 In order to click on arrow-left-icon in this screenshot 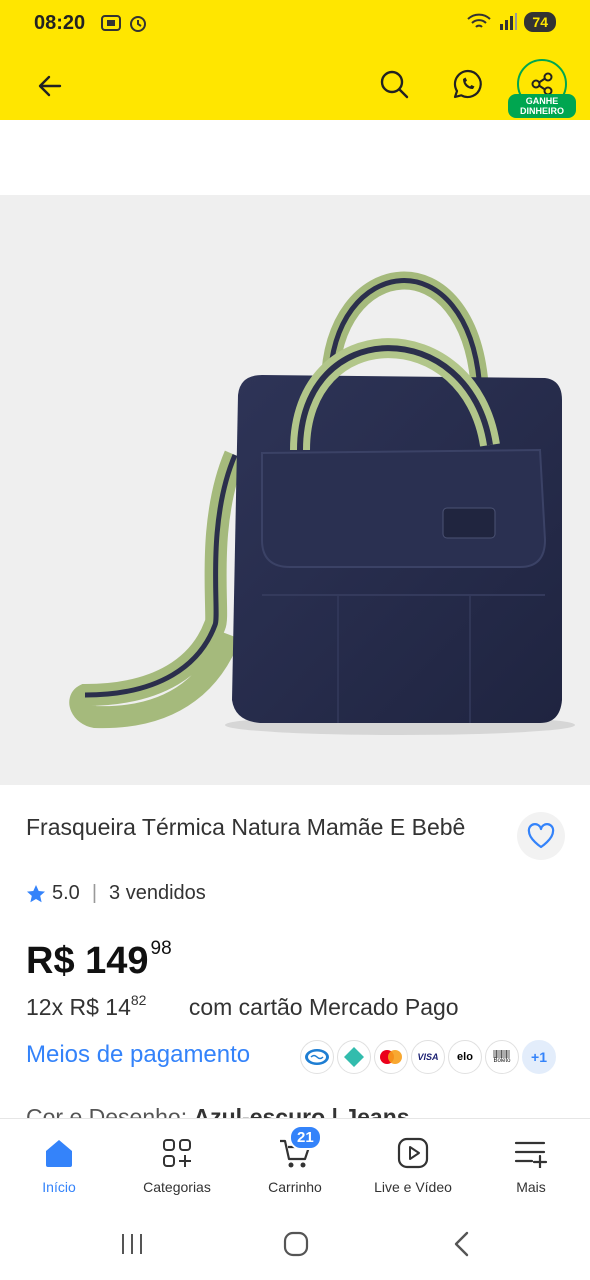, I will do `click(50, 86)`.